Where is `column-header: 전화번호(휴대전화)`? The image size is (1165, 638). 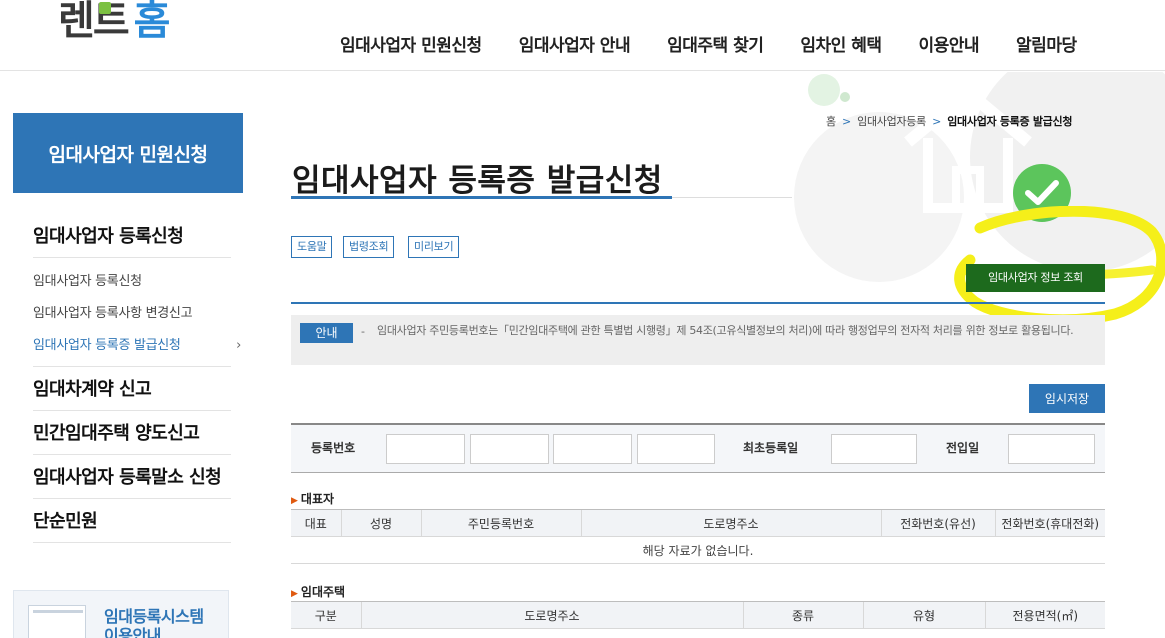 column-header: 전화번호(휴대전화) is located at coordinates (1049, 523).